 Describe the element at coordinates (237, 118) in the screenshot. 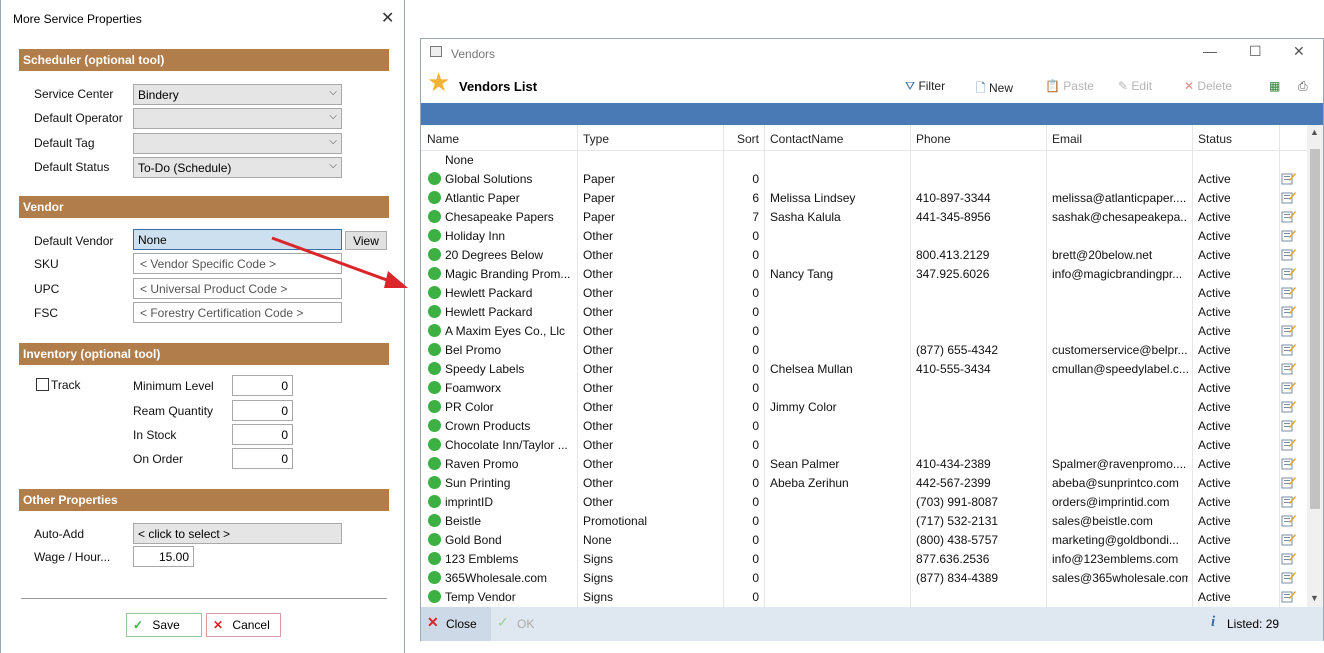

I see `default-operator-select: ⌵` at that location.